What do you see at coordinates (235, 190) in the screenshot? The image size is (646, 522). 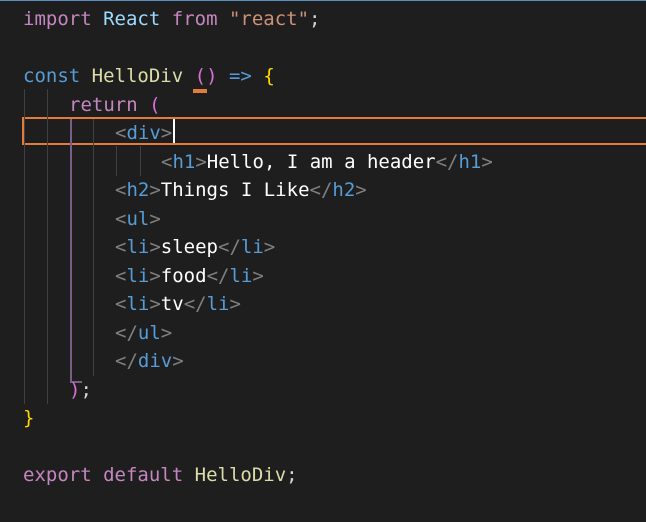 I see `code-token: Things I Like` at bounding box center [235, 190].